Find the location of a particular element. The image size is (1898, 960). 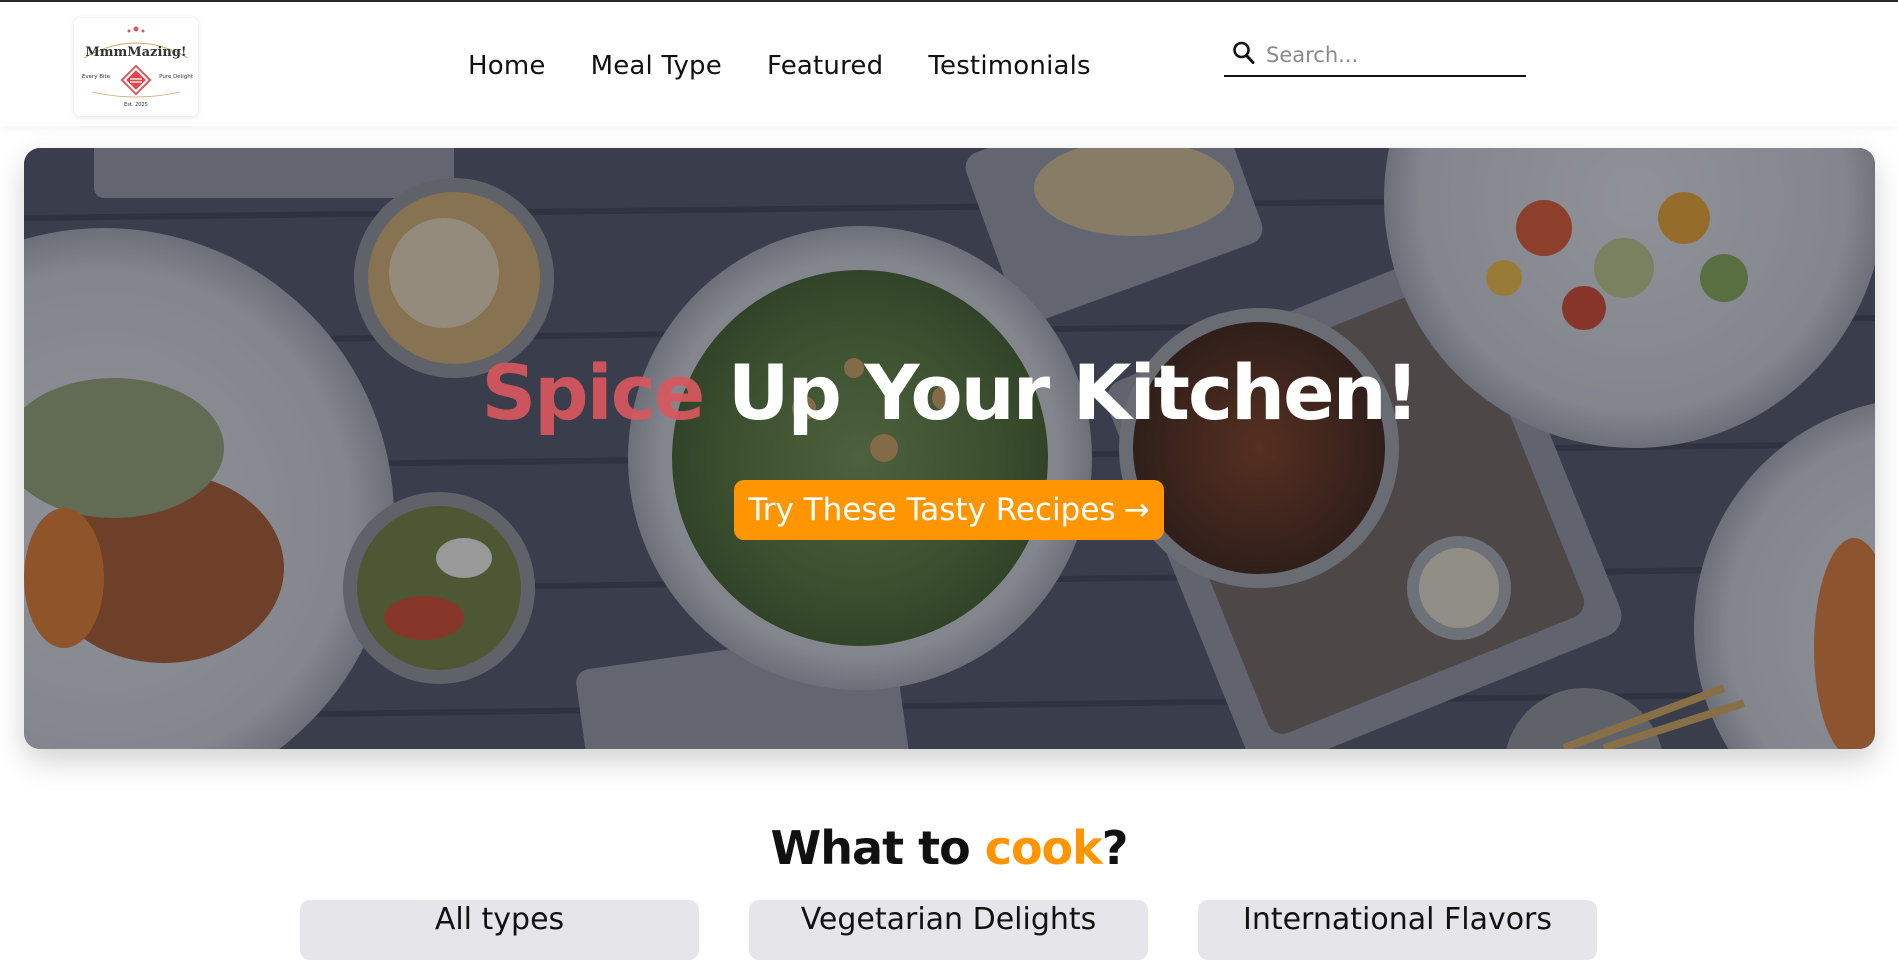

search-icon is located at coordinates (1244, 53).